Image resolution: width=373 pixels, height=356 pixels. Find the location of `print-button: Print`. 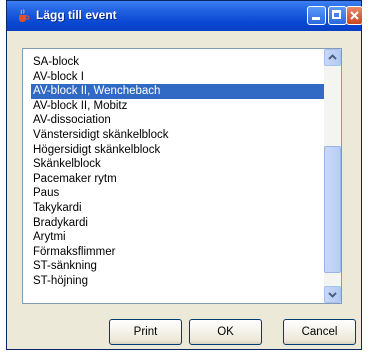

print-button: Print is located at coordinates (145, 332).